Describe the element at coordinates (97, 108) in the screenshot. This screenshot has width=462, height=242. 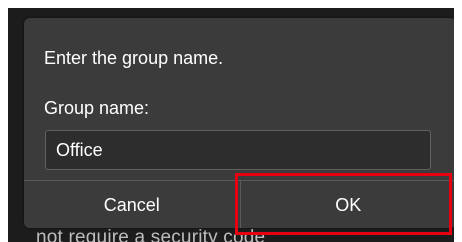
I see `group-name-label: Group name:` at that location.